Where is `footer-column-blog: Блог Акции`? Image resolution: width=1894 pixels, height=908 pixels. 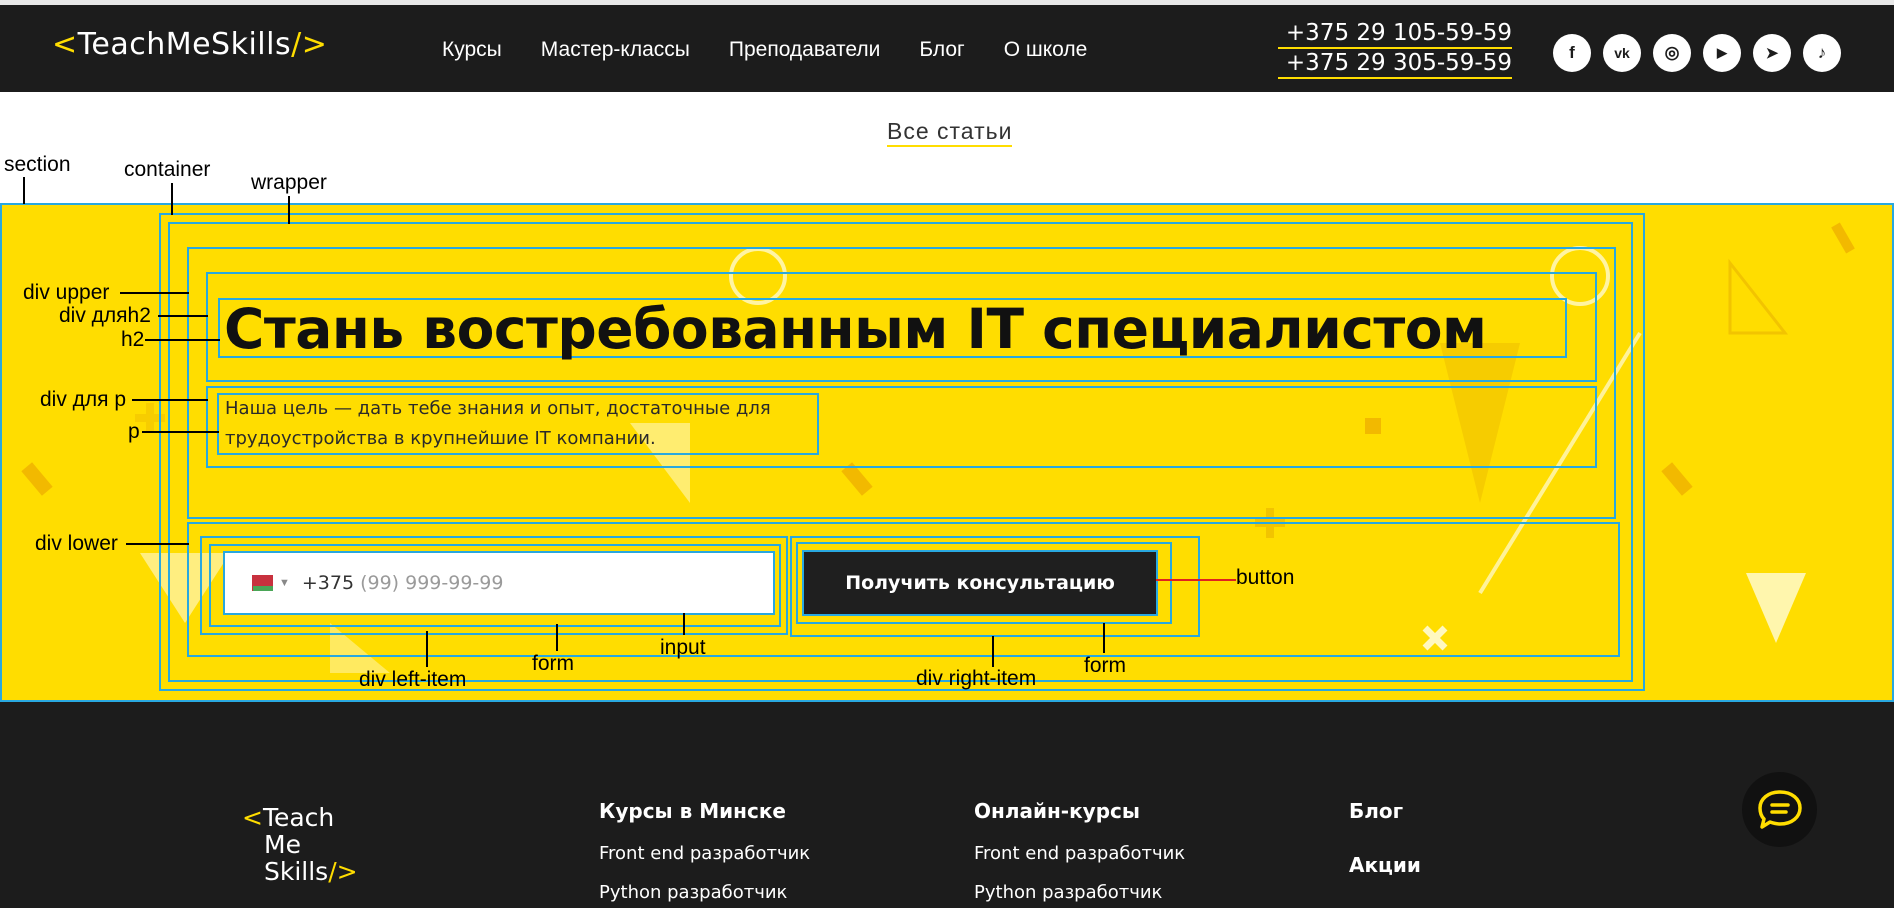 footer-column-blog: Блог Акции is located at coordinates (1385, 838).